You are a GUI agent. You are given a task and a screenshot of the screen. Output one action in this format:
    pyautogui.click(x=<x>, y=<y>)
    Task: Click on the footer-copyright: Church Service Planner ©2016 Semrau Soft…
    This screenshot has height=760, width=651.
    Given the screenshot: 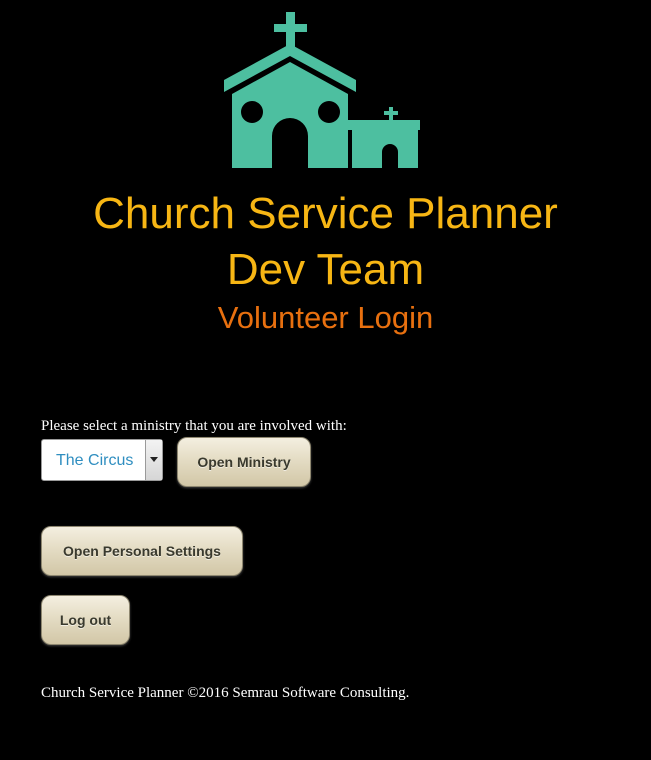 What is the action you would take?
    pyautogui.click(x=225, y=693)
    